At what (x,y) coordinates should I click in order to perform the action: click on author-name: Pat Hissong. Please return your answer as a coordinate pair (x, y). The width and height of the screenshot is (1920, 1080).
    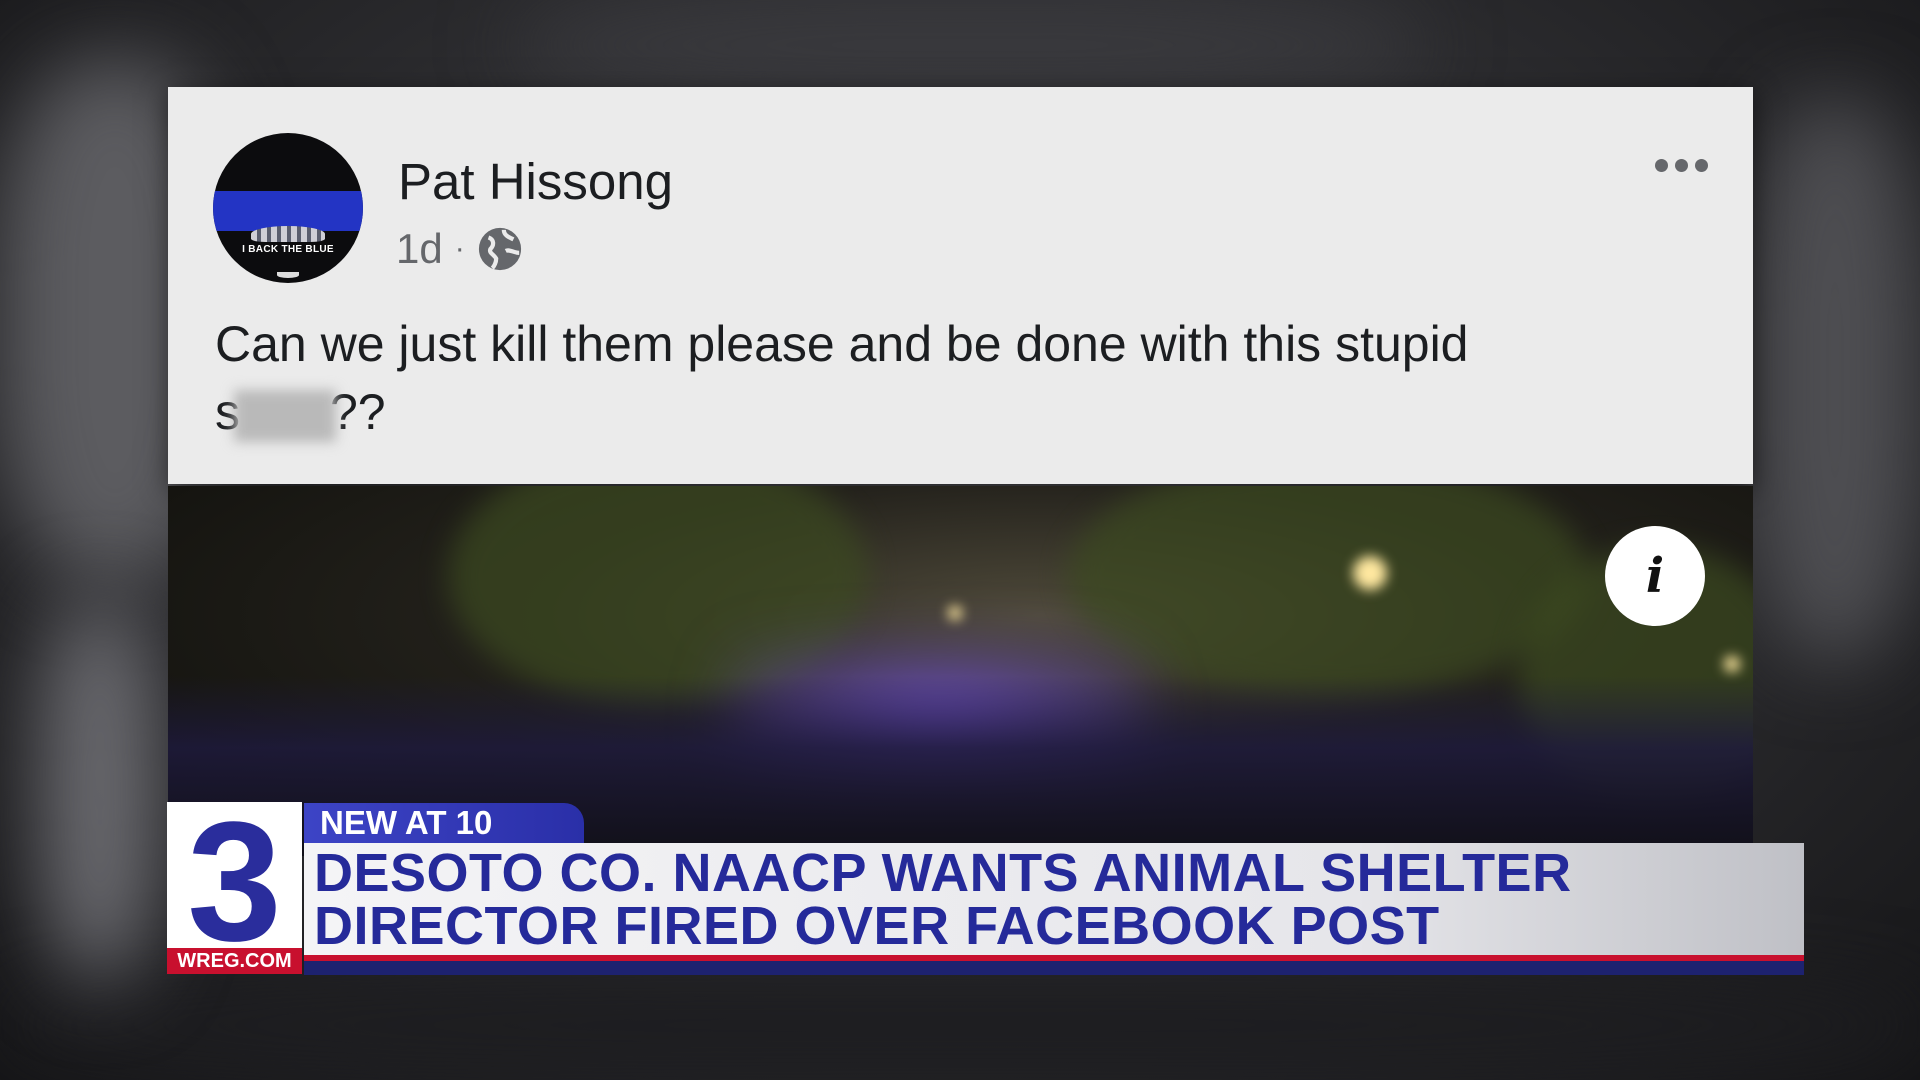
    Looking at the image, I should click on (535, 181).